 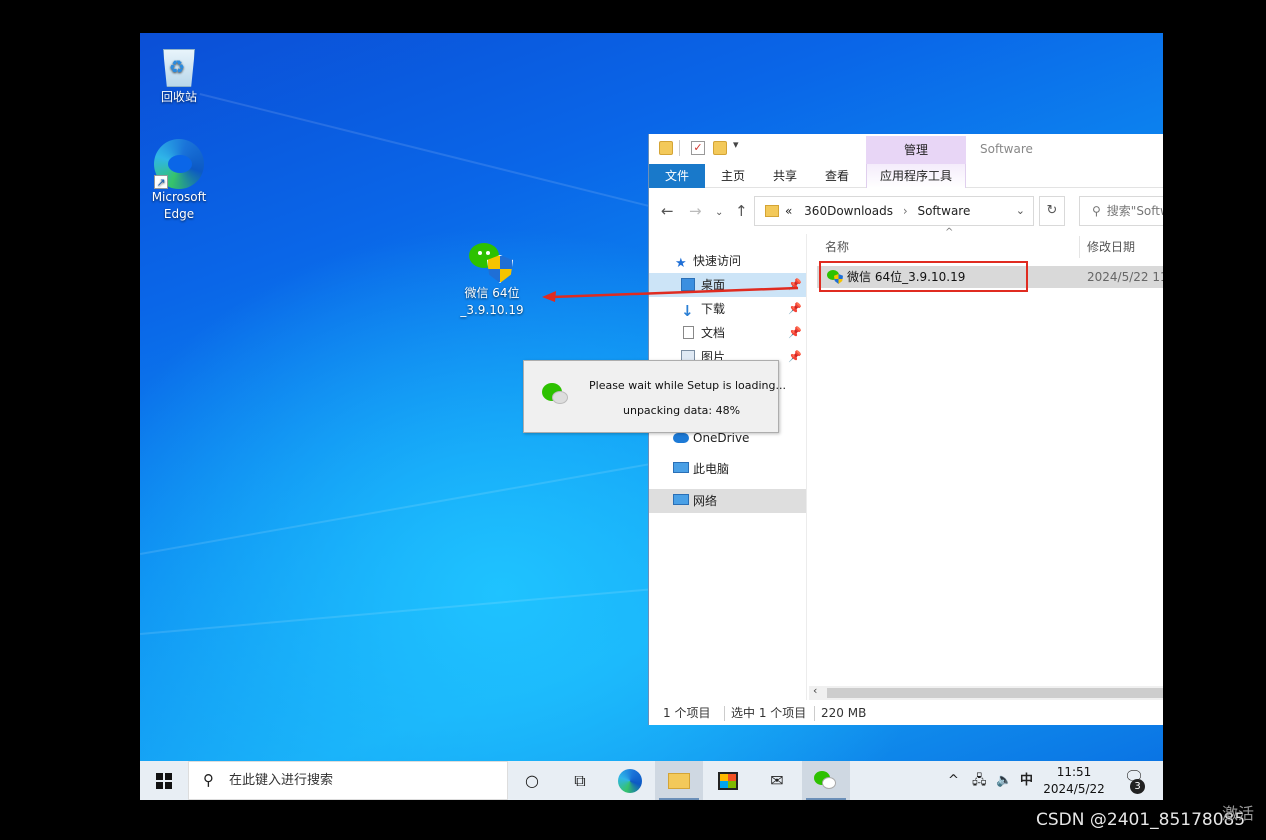 What do you see at coordinates (1111, 247) in the screenshot?
I see `column-header-modified: 修改日期` at bounding box center [1111, 247].